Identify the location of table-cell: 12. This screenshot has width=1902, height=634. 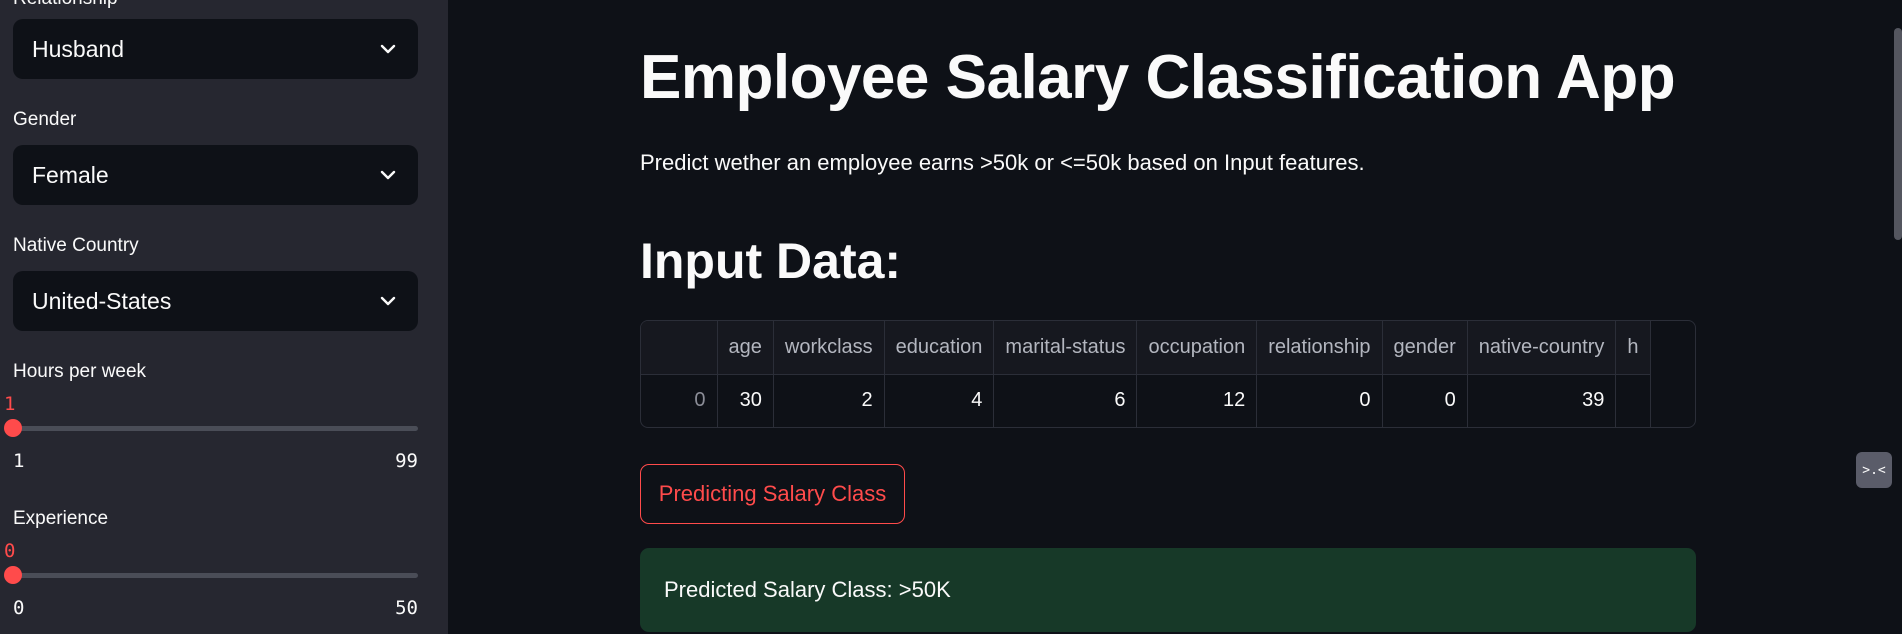
(1197, 400).